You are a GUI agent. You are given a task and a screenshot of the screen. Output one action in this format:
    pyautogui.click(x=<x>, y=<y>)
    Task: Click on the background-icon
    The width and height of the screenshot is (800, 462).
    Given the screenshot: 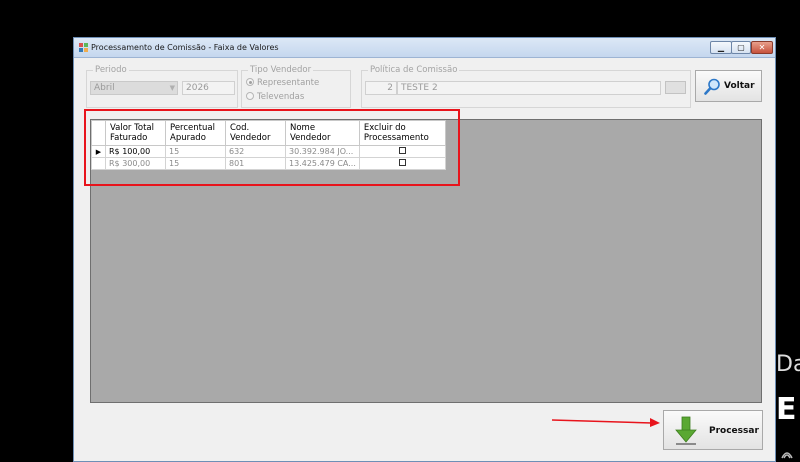 What is the action you would take?
    pyautogui.click(x=787, y=455)
    